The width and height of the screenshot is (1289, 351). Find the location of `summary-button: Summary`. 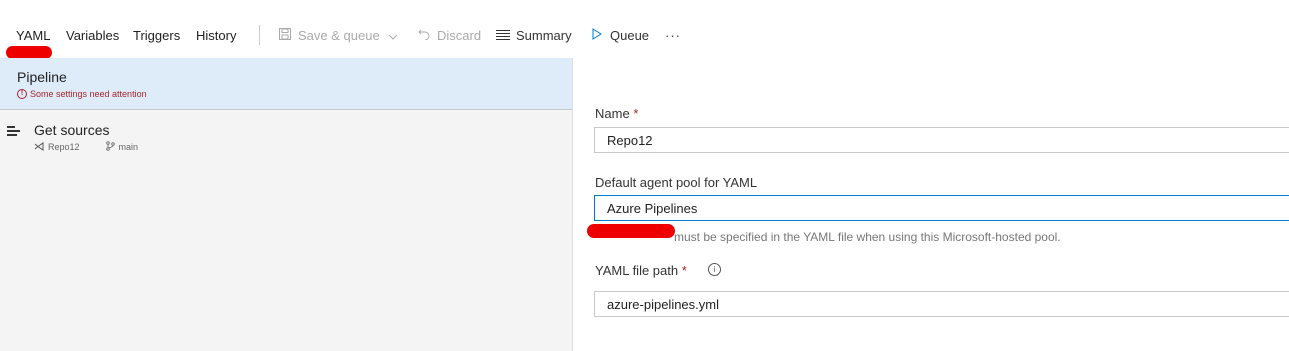

summary-button: Summary is located at coordinates (534, 35).